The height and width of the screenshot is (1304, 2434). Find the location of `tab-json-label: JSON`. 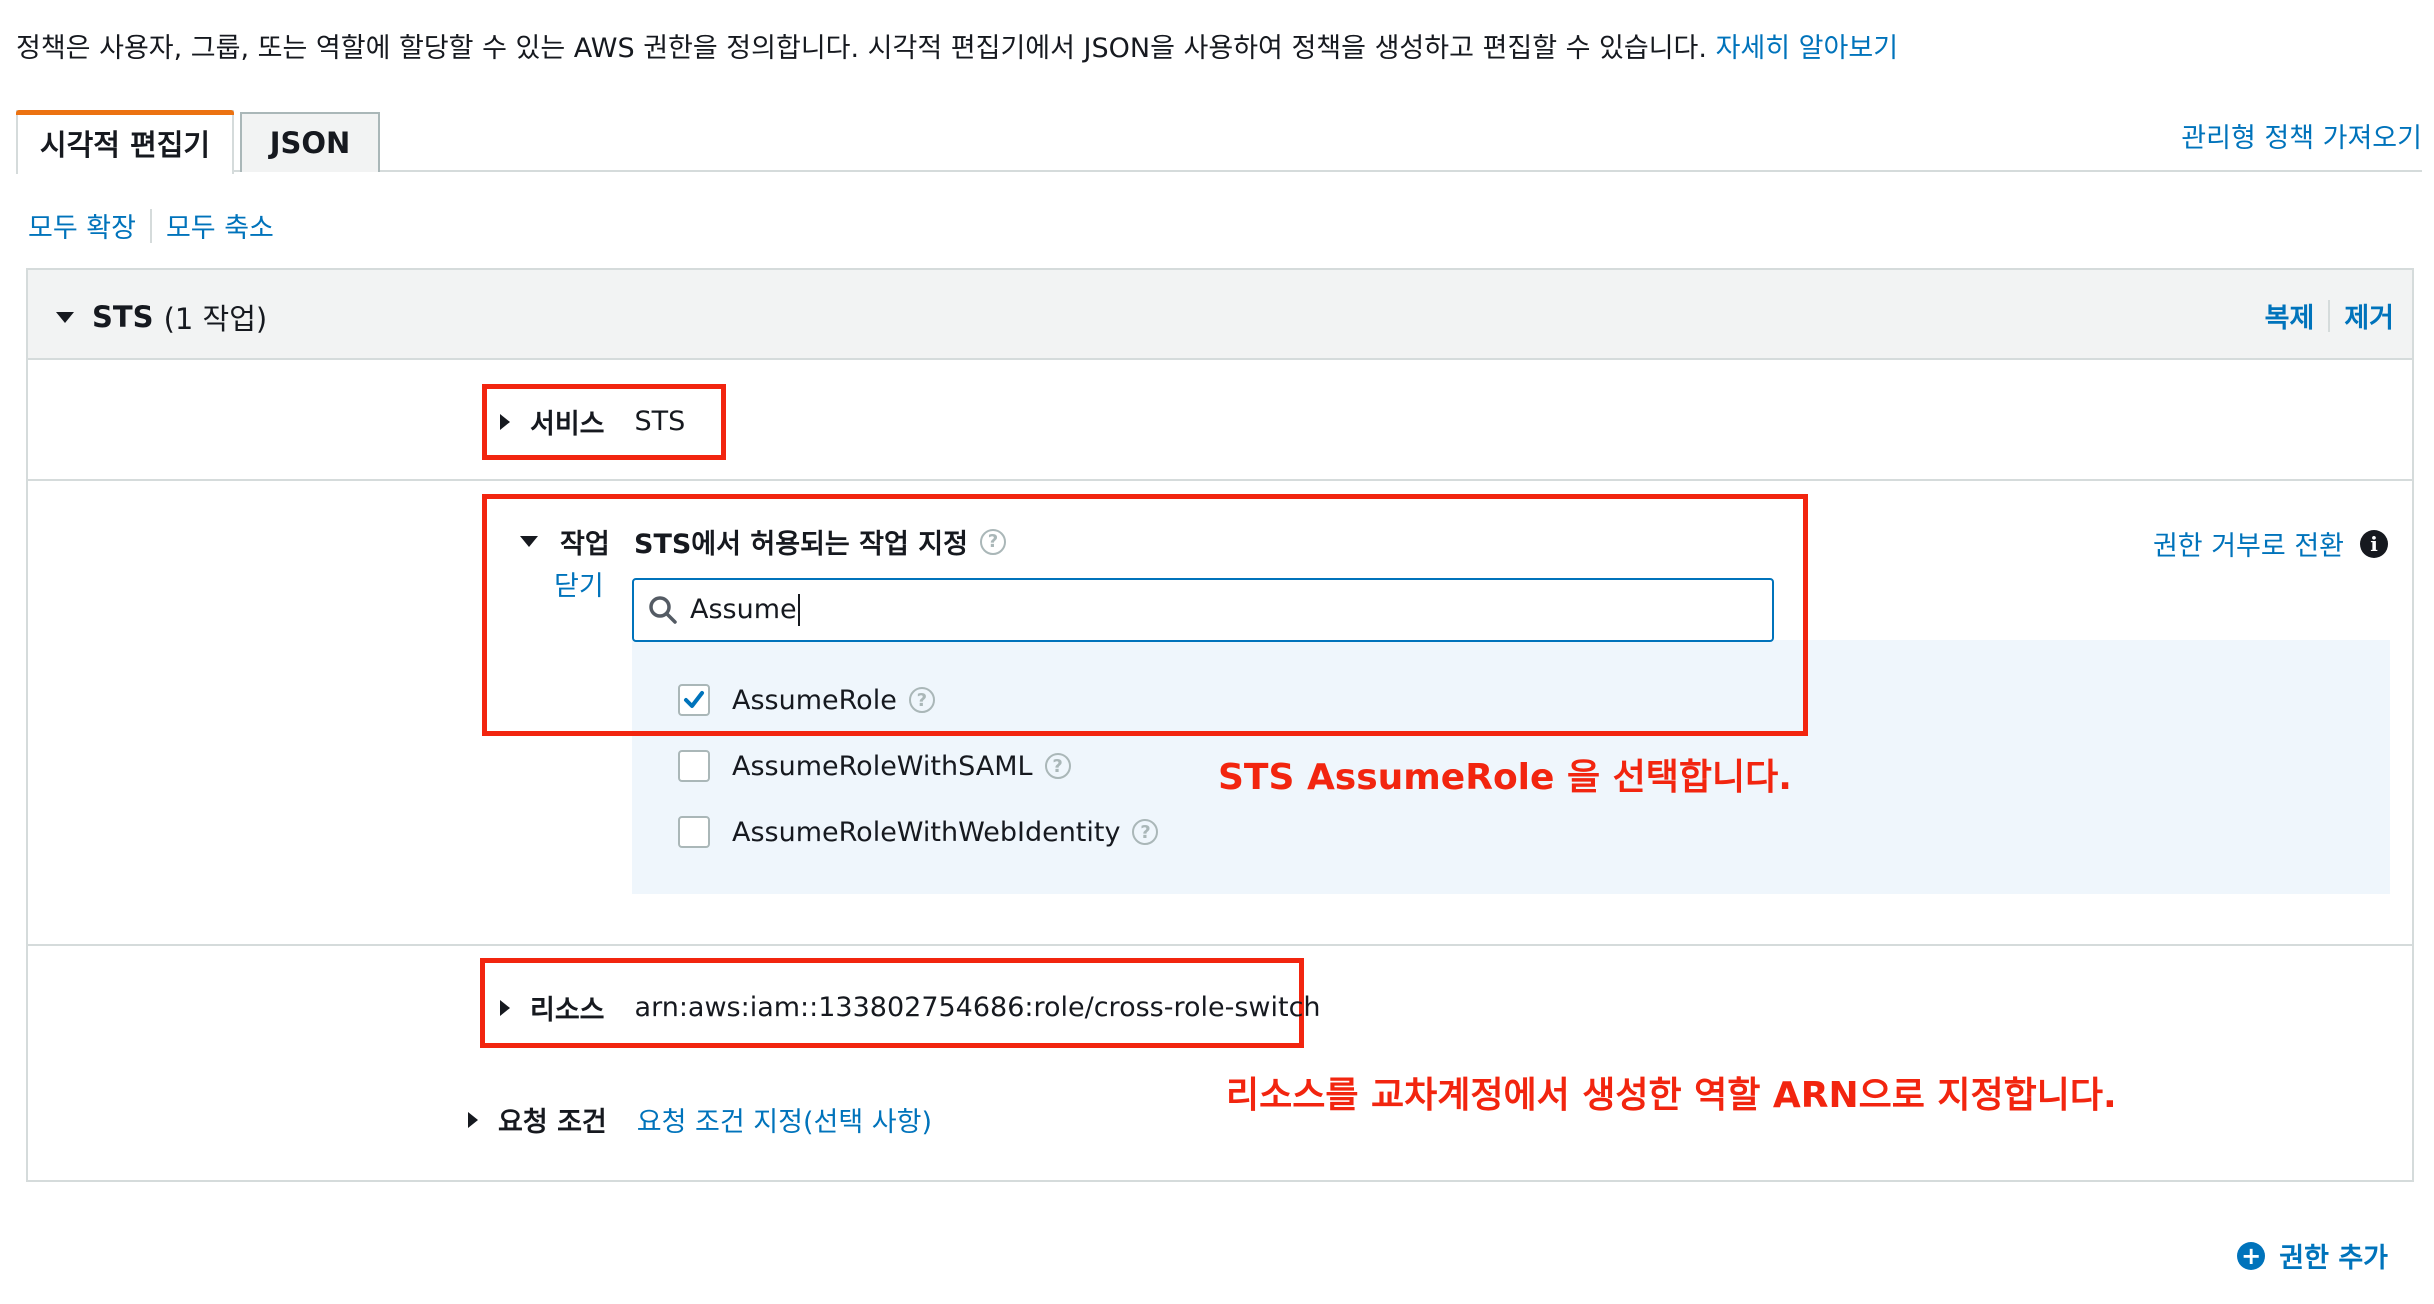

tab-json-label: JSON is located at coordinates (310, 143).